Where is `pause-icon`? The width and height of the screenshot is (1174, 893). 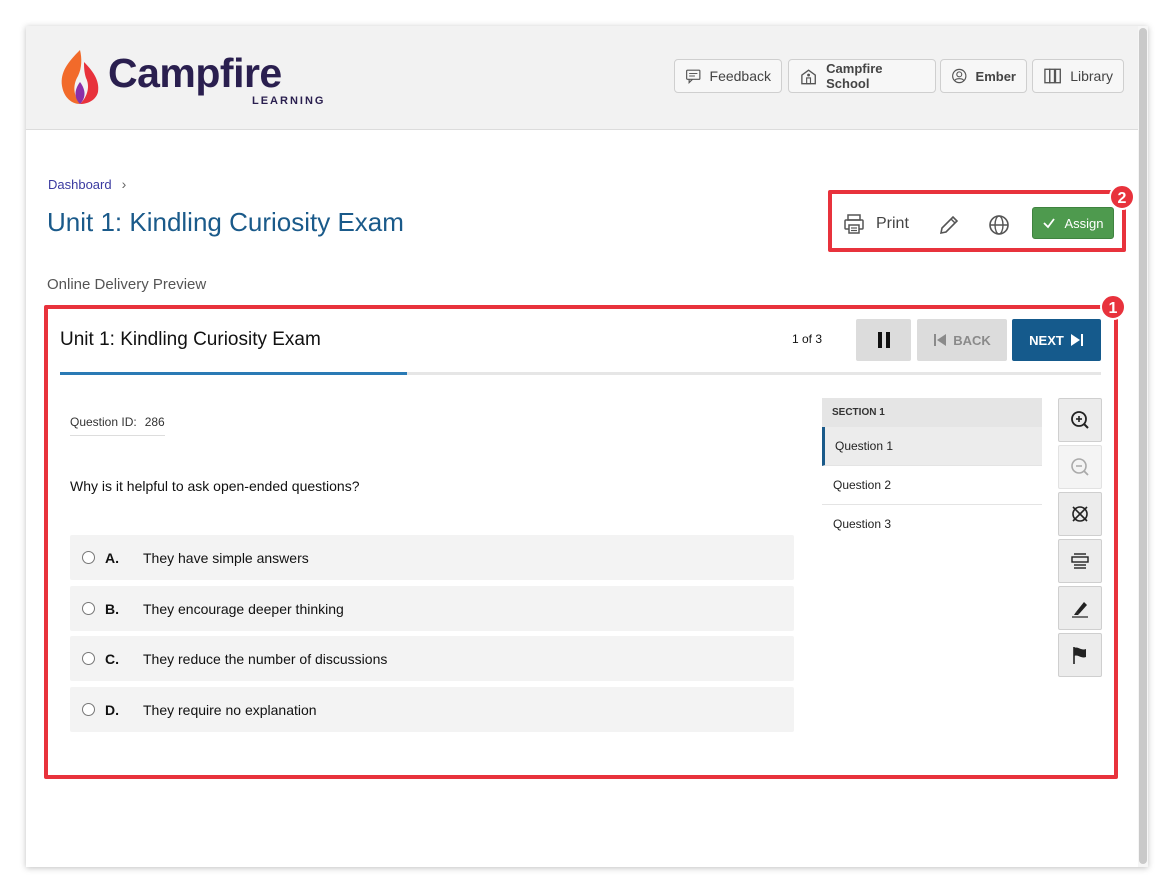 pause-icon is located at coordinates (883, 340).